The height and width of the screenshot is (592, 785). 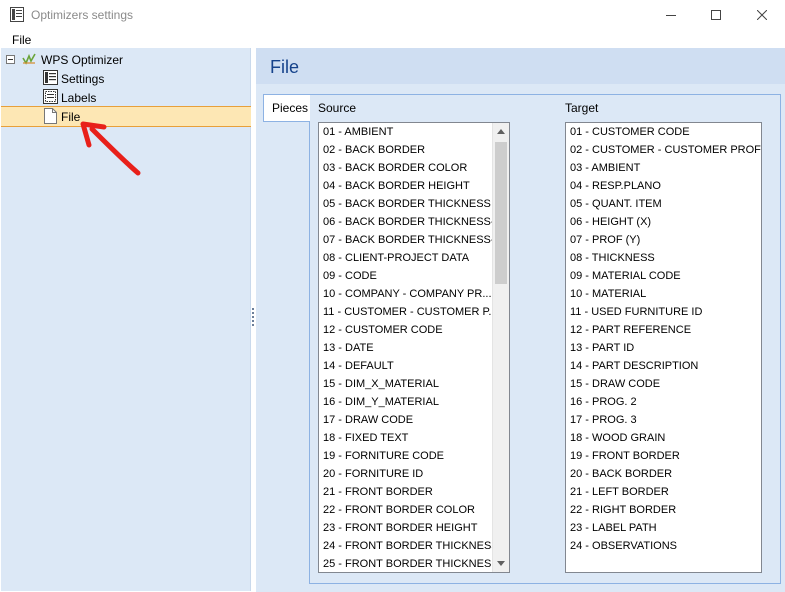 I want to click on list-item: 12 - CUSTOMER CODE, so click(x=414, y=330).